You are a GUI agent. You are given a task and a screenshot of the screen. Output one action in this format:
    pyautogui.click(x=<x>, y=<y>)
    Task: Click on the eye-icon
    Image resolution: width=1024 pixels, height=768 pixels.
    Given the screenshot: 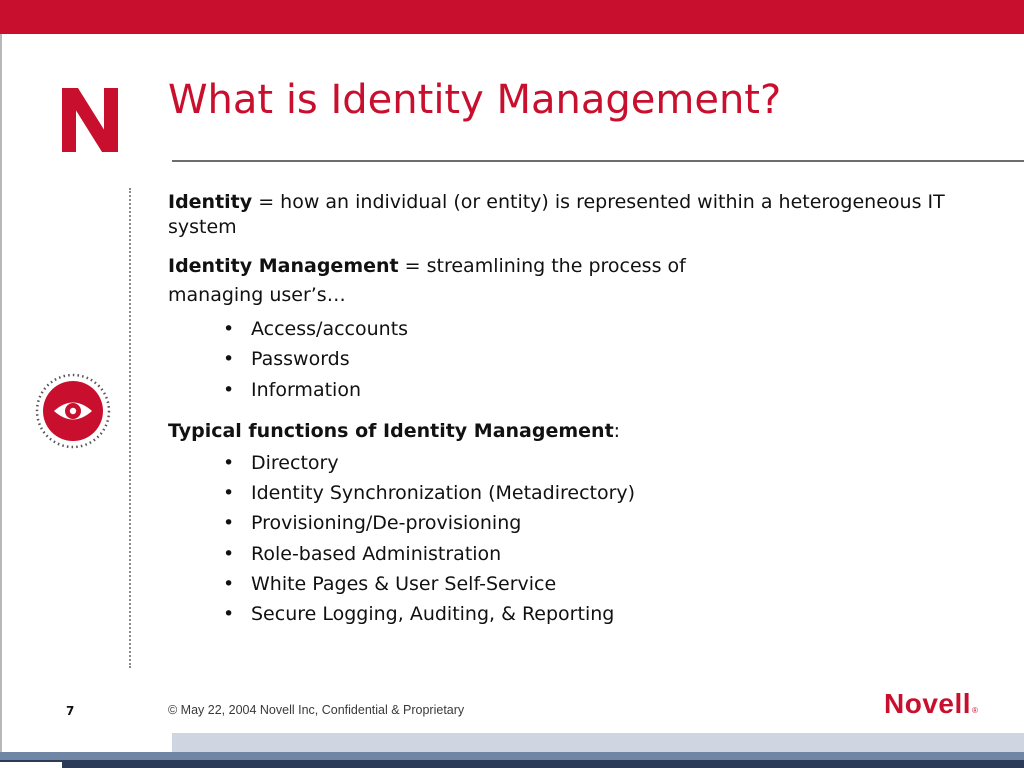 What is the action you would take?
    pyautogui.click(x=73, y=411)
    